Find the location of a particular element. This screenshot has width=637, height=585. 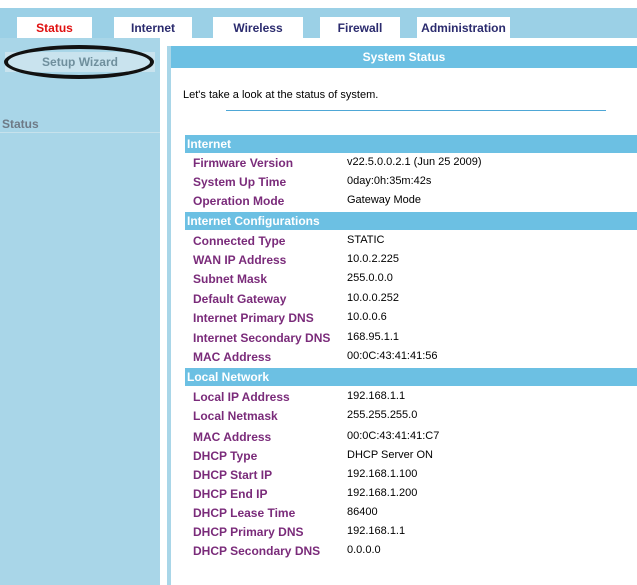

section-header-internet: Internet is located at coordinates (411, 144).